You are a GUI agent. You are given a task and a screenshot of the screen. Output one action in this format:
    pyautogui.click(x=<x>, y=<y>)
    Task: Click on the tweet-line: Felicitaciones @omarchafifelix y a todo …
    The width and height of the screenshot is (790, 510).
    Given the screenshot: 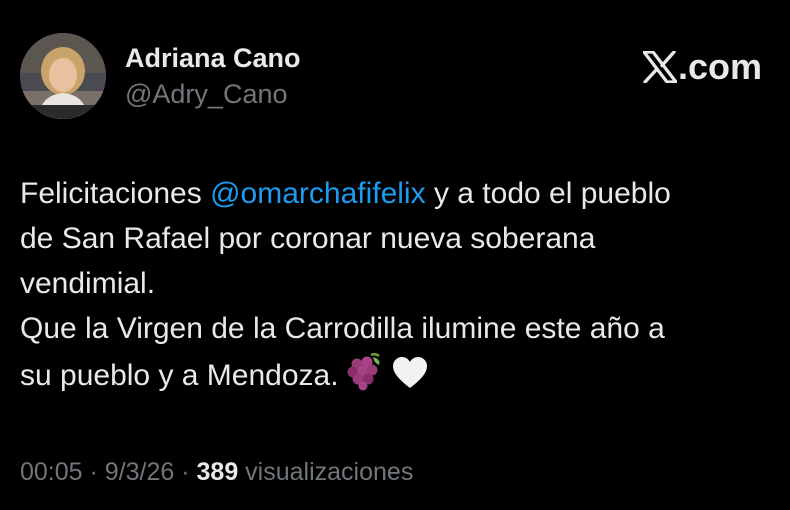 What is the action you would take?
    pyautogui.click(x=396, y=193)
    